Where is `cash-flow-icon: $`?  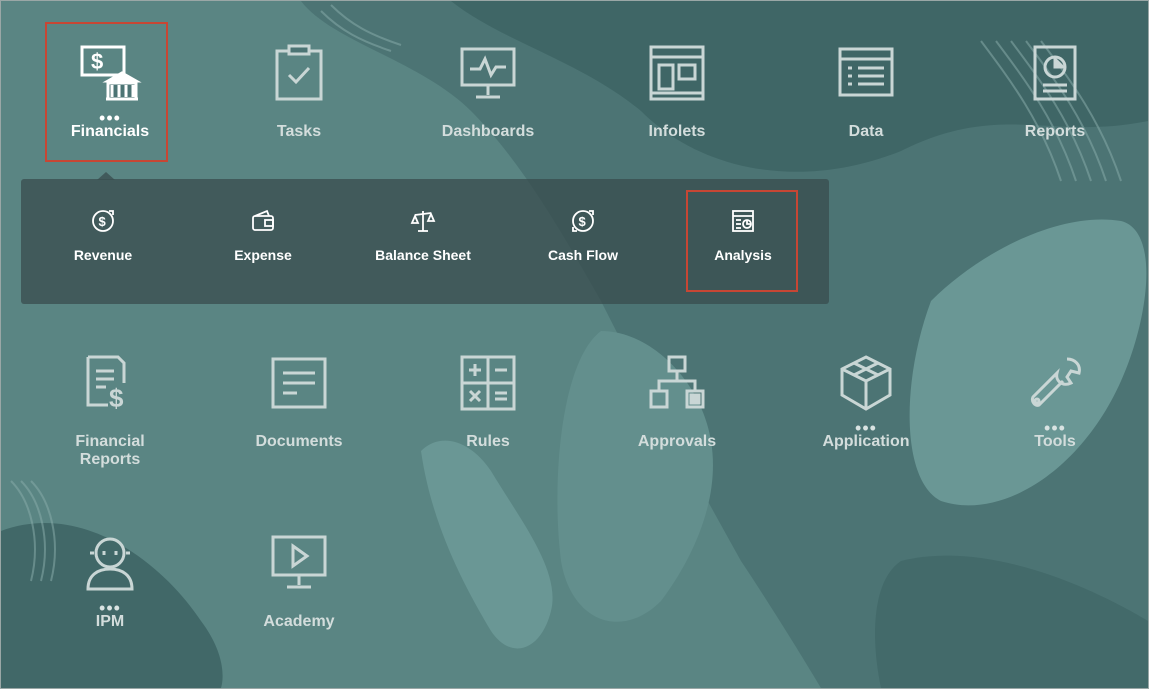
cash-flow-icon: $ is located at coordinates (583, 221).